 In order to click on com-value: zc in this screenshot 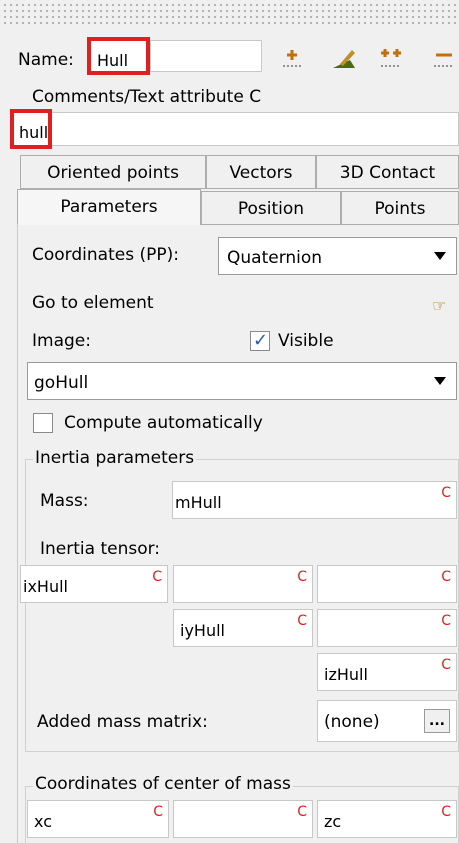, I will do `click(333, 821)`.